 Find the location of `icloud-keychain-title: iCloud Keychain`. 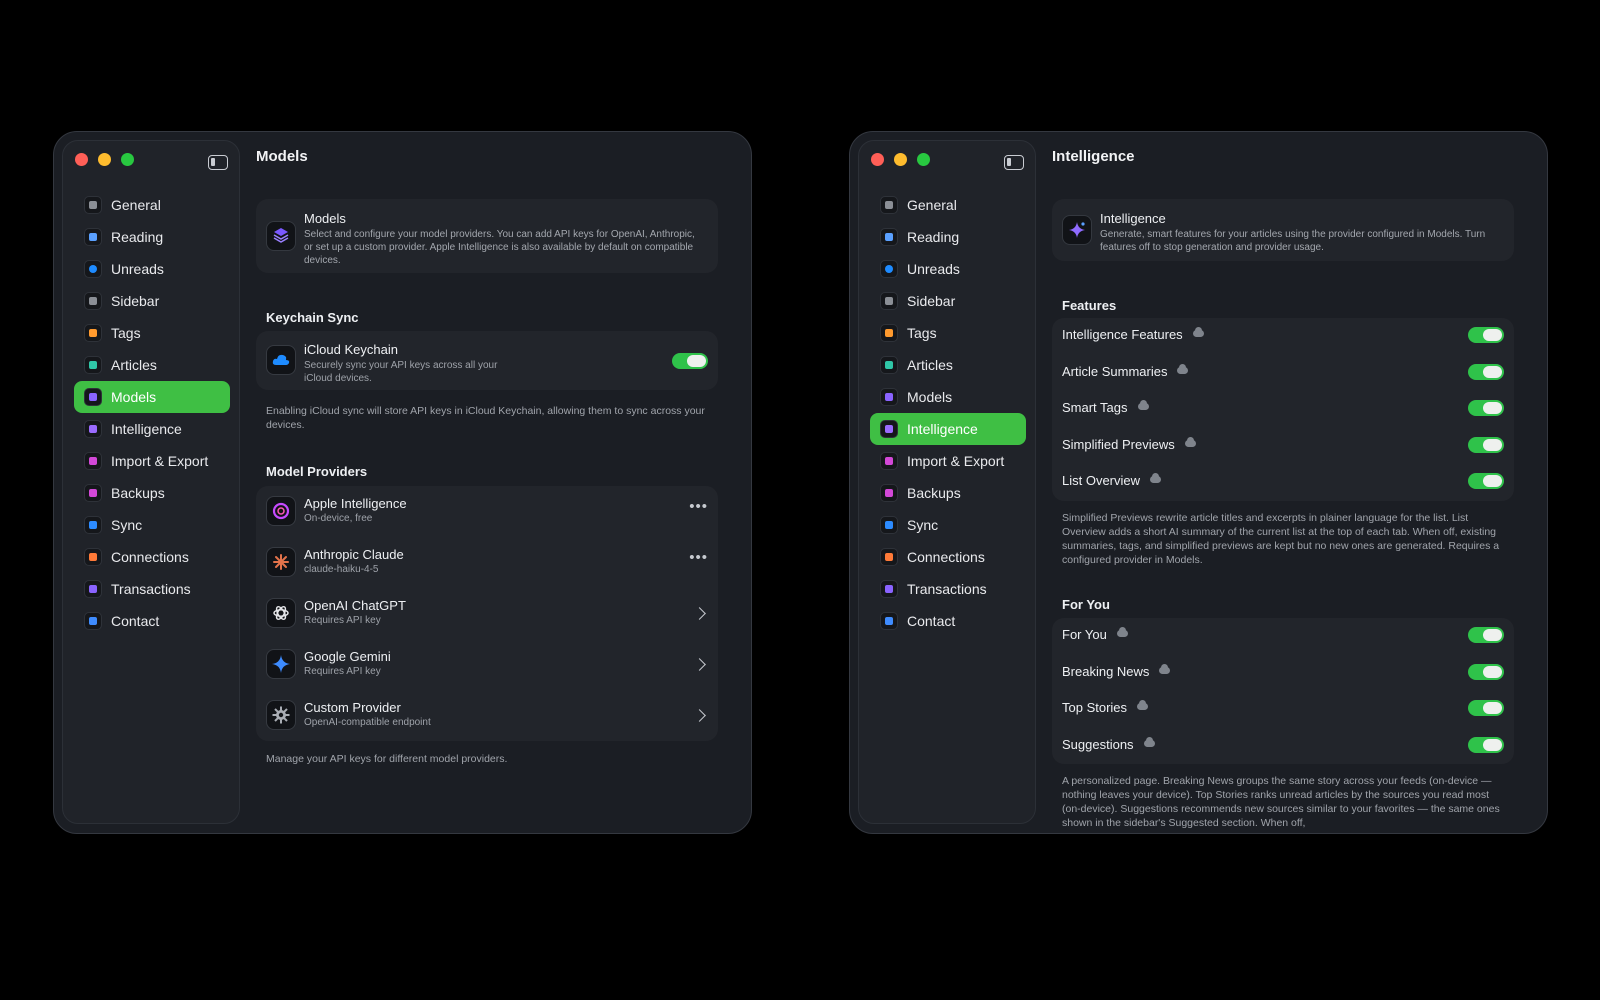

icloud-keychain-title: iCloud Keychain is located at coordinates (351, 349).